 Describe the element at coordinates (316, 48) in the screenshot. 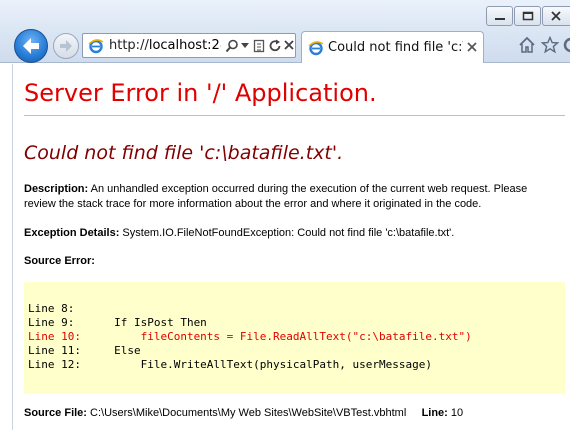

I see `ie-tab-icon` at that location.